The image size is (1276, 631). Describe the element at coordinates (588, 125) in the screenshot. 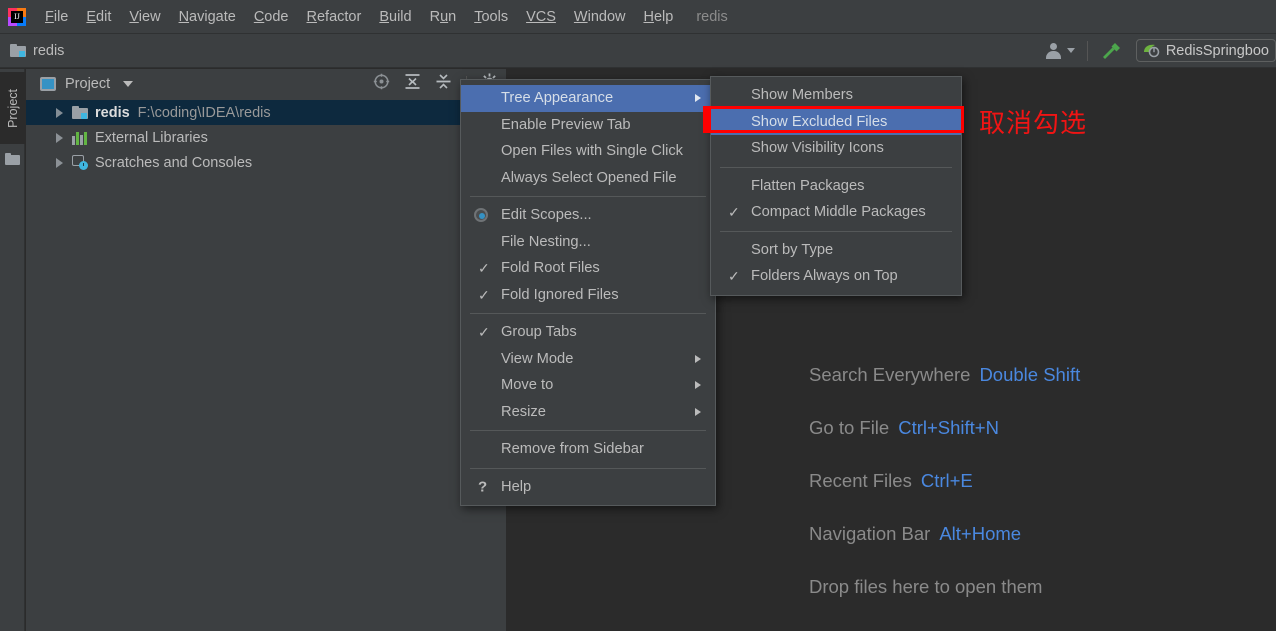

I see `menu-item-enable-preview-tab: Enable Preview Tab` at that location.